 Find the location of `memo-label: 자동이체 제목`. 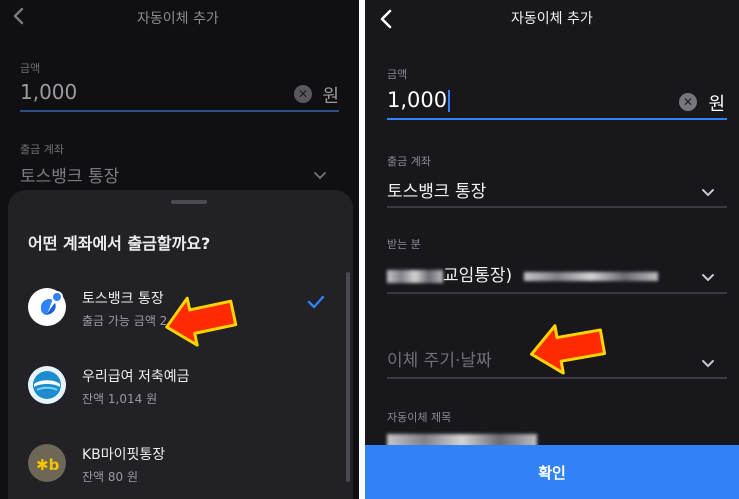

memo-label: 자동이체 제목 is located at coordinates (419, 417).